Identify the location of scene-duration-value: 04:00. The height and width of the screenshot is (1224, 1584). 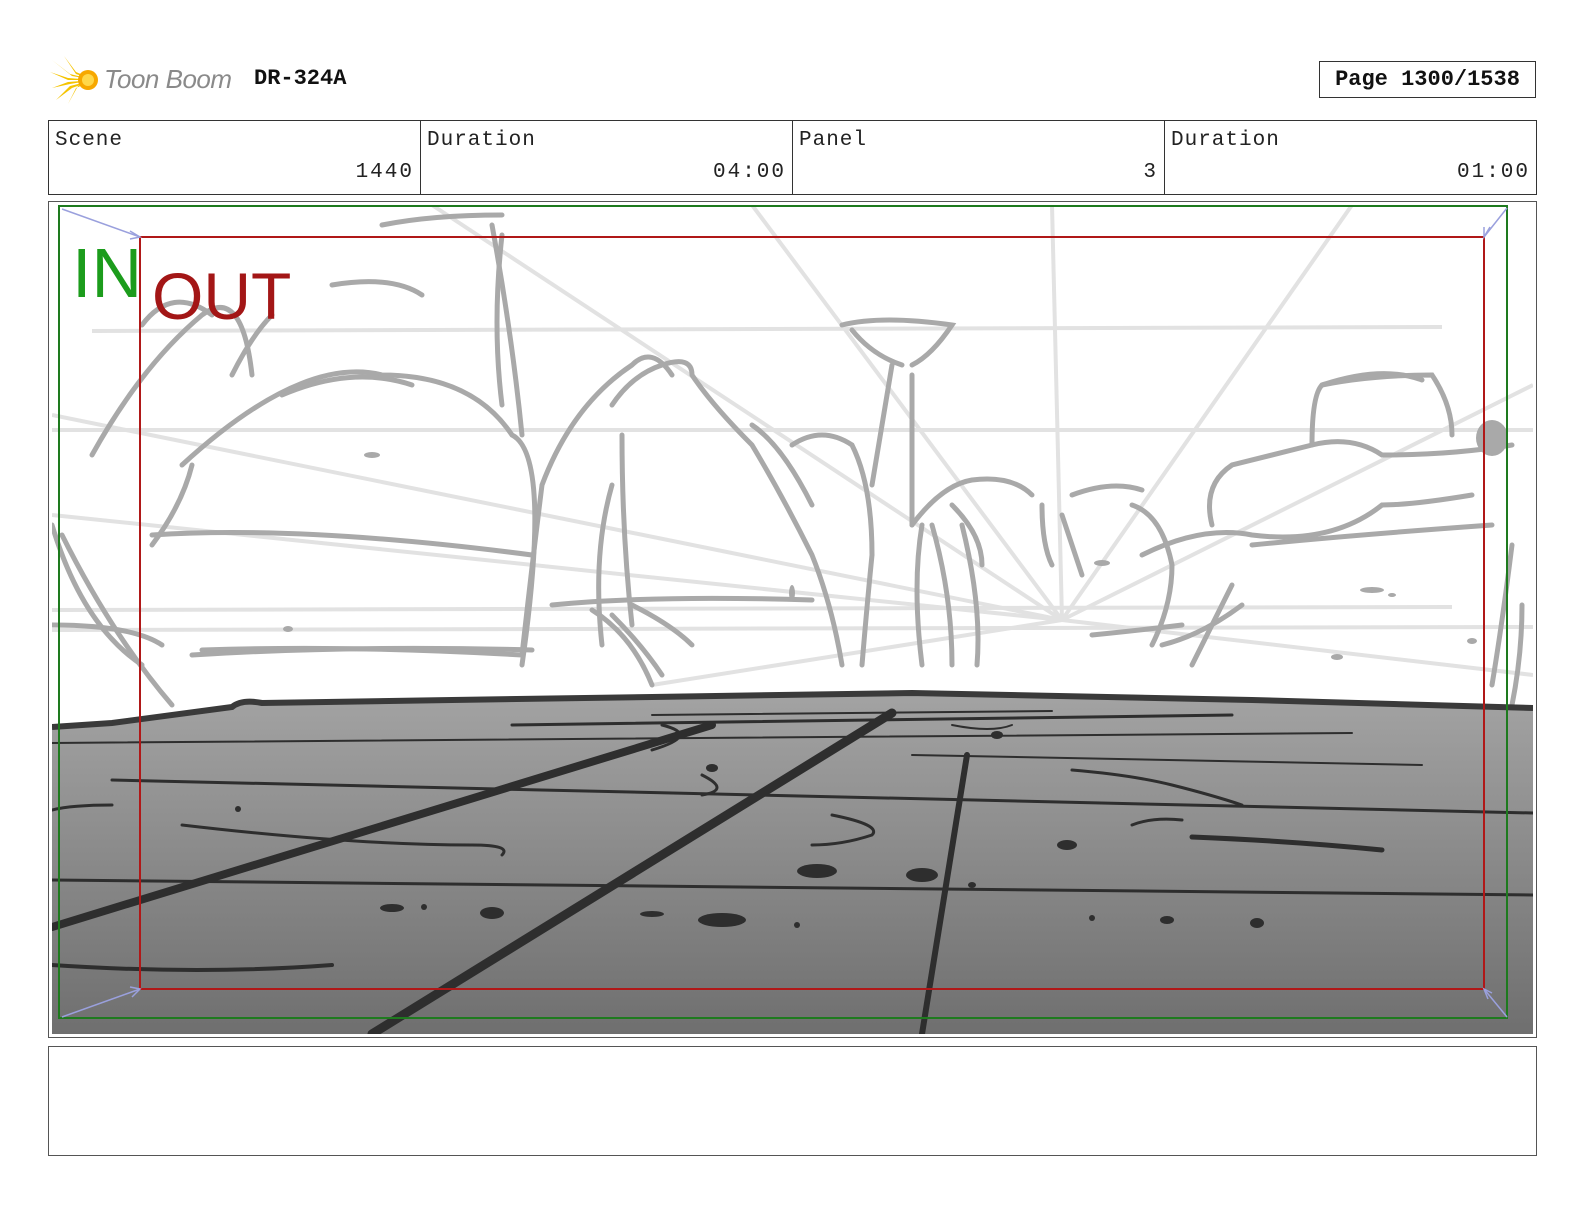
(749, 172).